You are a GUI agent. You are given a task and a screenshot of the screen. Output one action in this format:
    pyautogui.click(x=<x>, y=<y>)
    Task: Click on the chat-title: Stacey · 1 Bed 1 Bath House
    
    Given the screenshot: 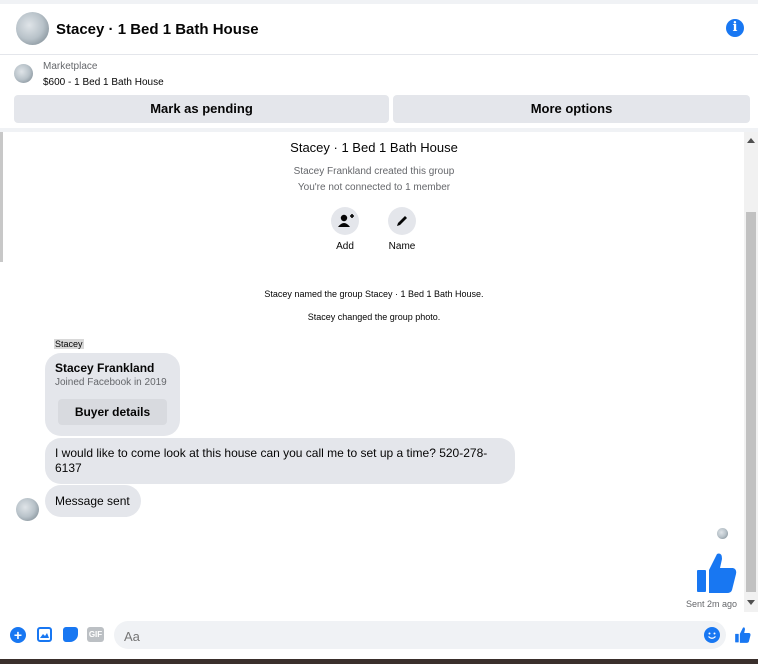 What is the action you would take?
    pyautogui.click(x=157, y=29)
    